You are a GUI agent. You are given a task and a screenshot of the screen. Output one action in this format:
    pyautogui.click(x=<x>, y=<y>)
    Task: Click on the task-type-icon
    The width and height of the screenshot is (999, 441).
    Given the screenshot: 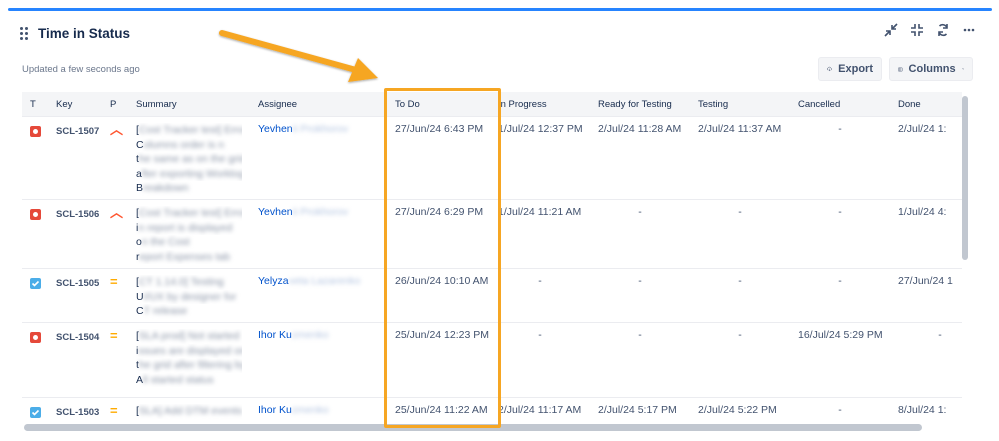 What is the action you would take?
    pyautogui.click(x=35, y=412)
    